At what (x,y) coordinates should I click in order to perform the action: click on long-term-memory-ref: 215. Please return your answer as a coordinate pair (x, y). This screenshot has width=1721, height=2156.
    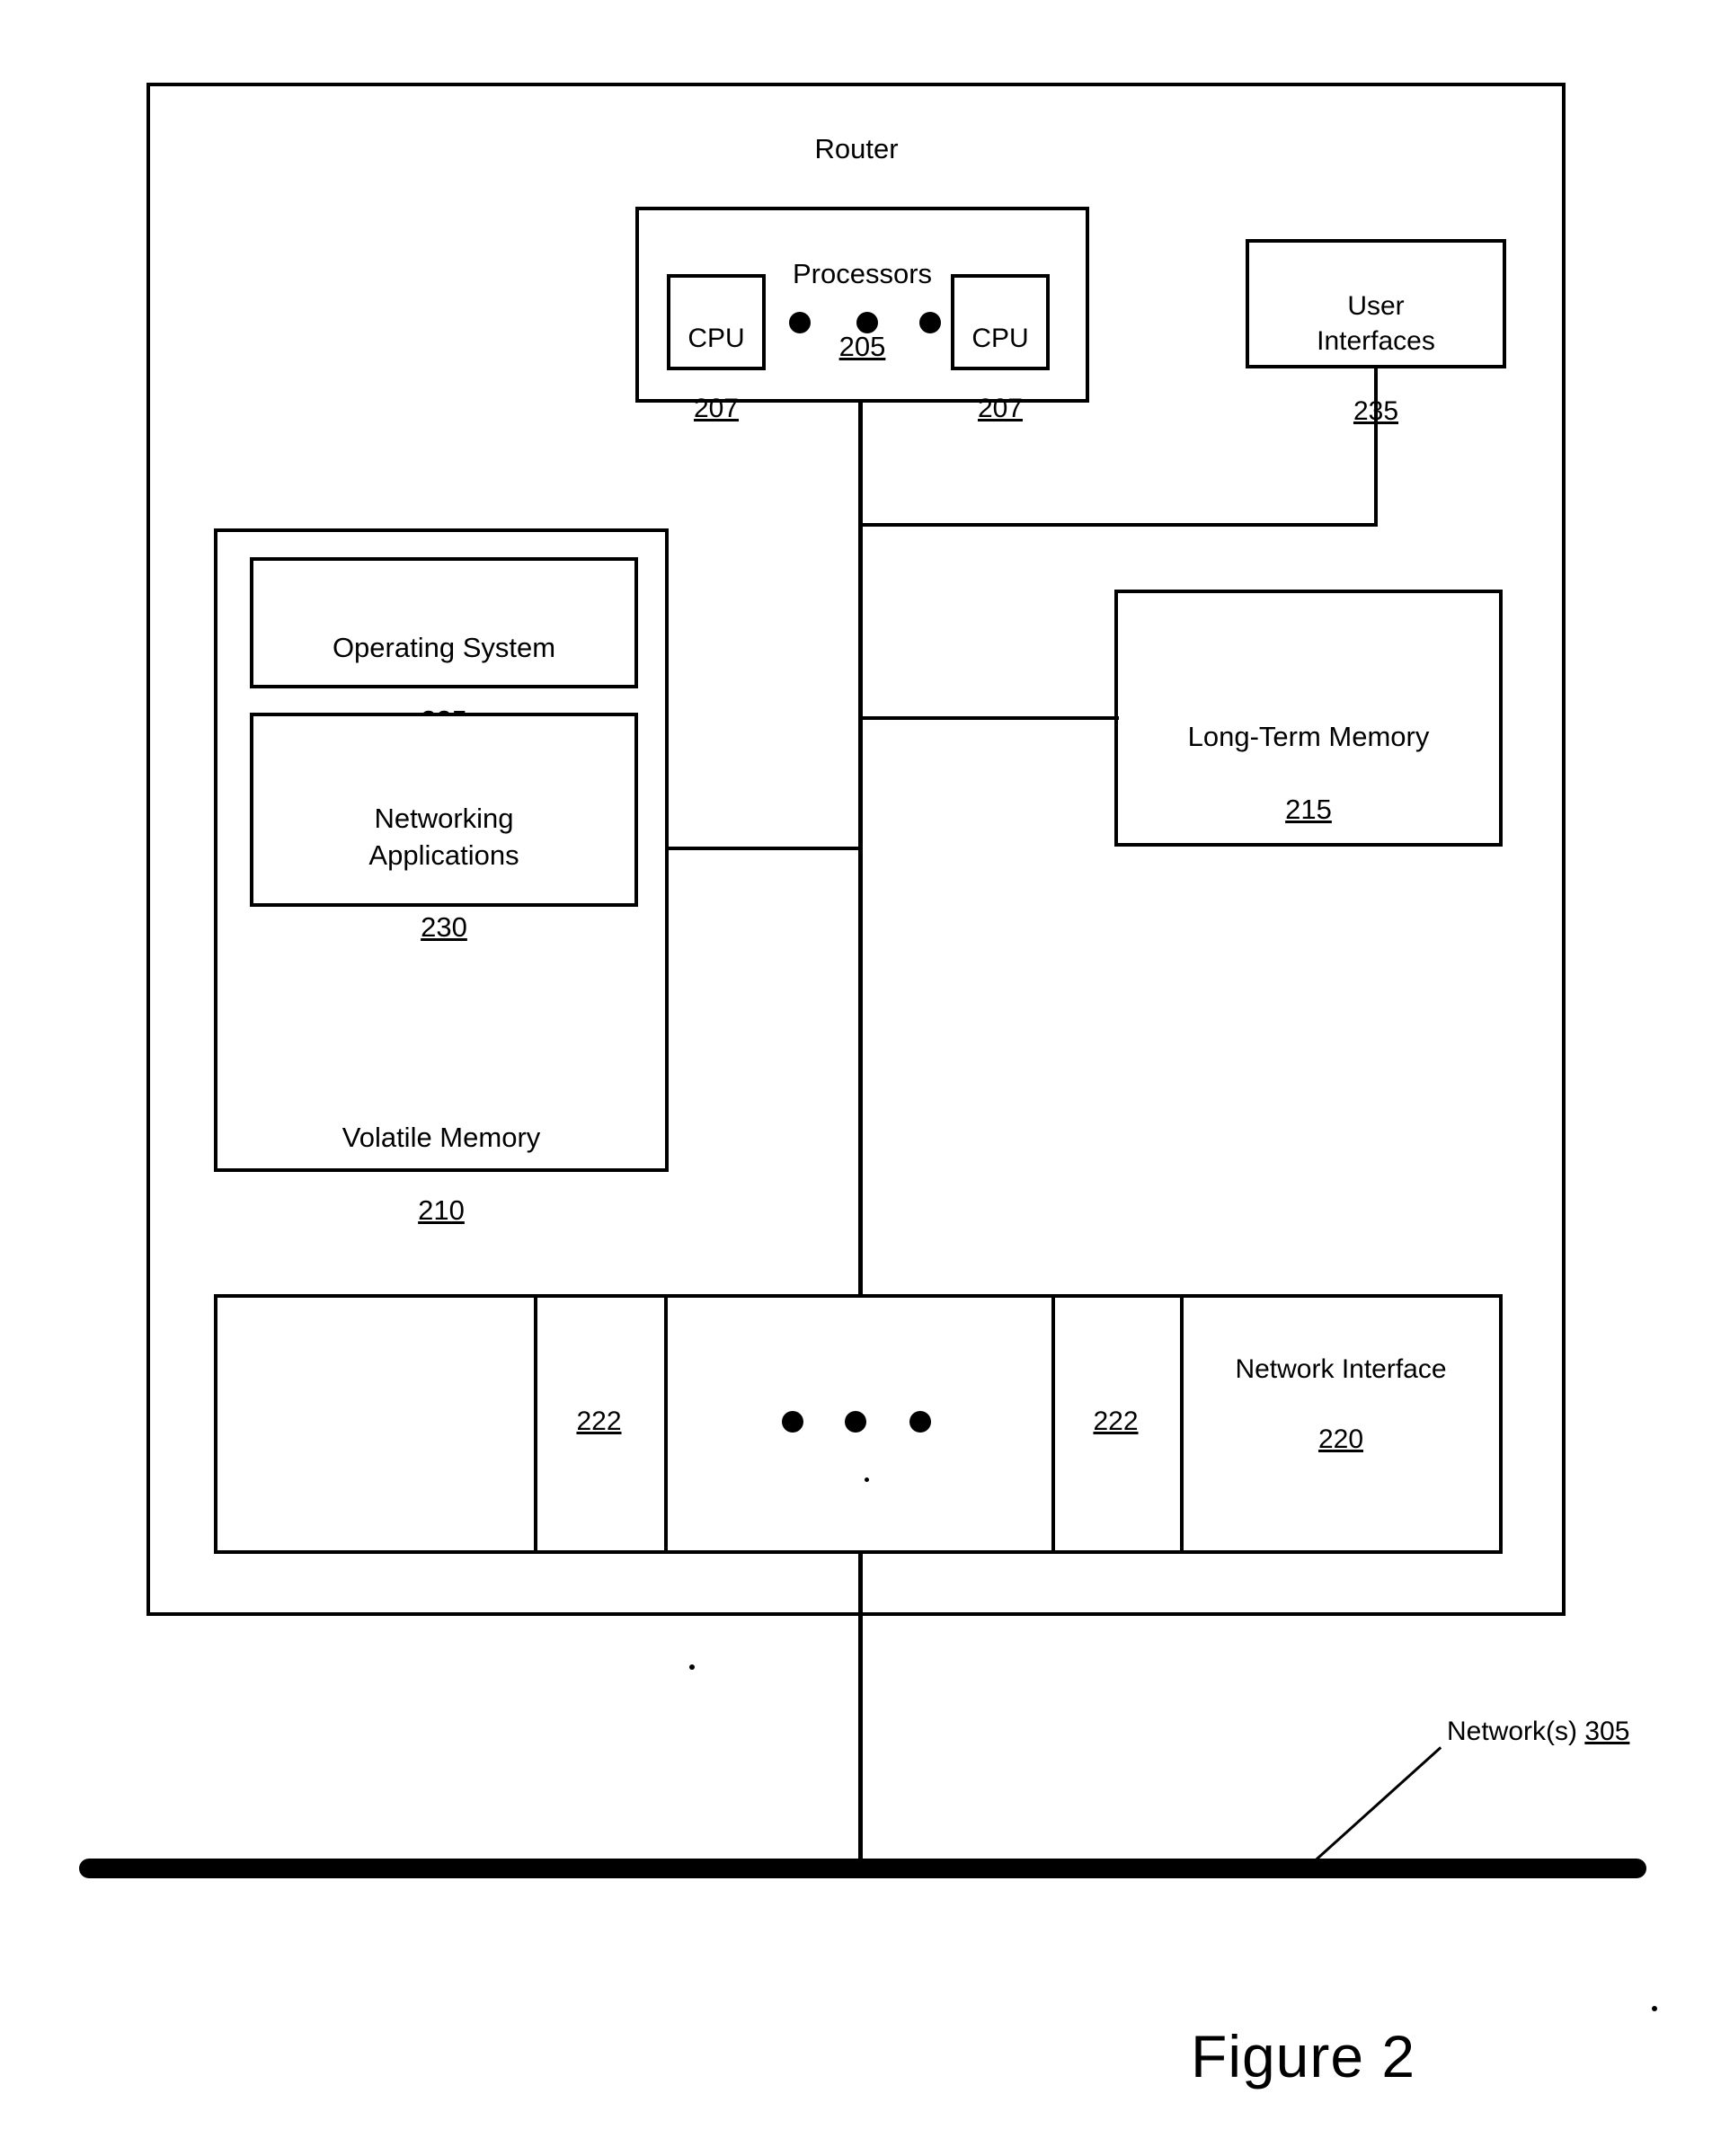
    Looking at the image, I should click on (1308, 809).